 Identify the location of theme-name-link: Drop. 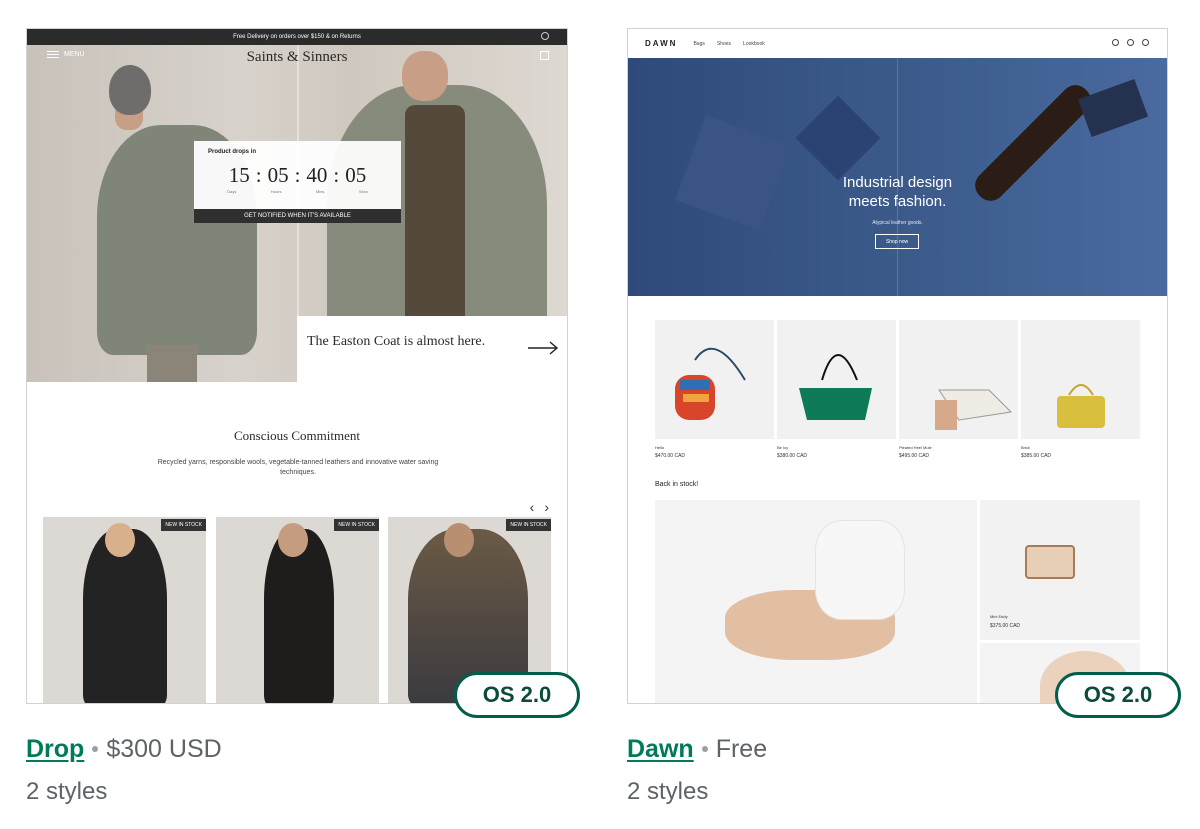
(55, 749).